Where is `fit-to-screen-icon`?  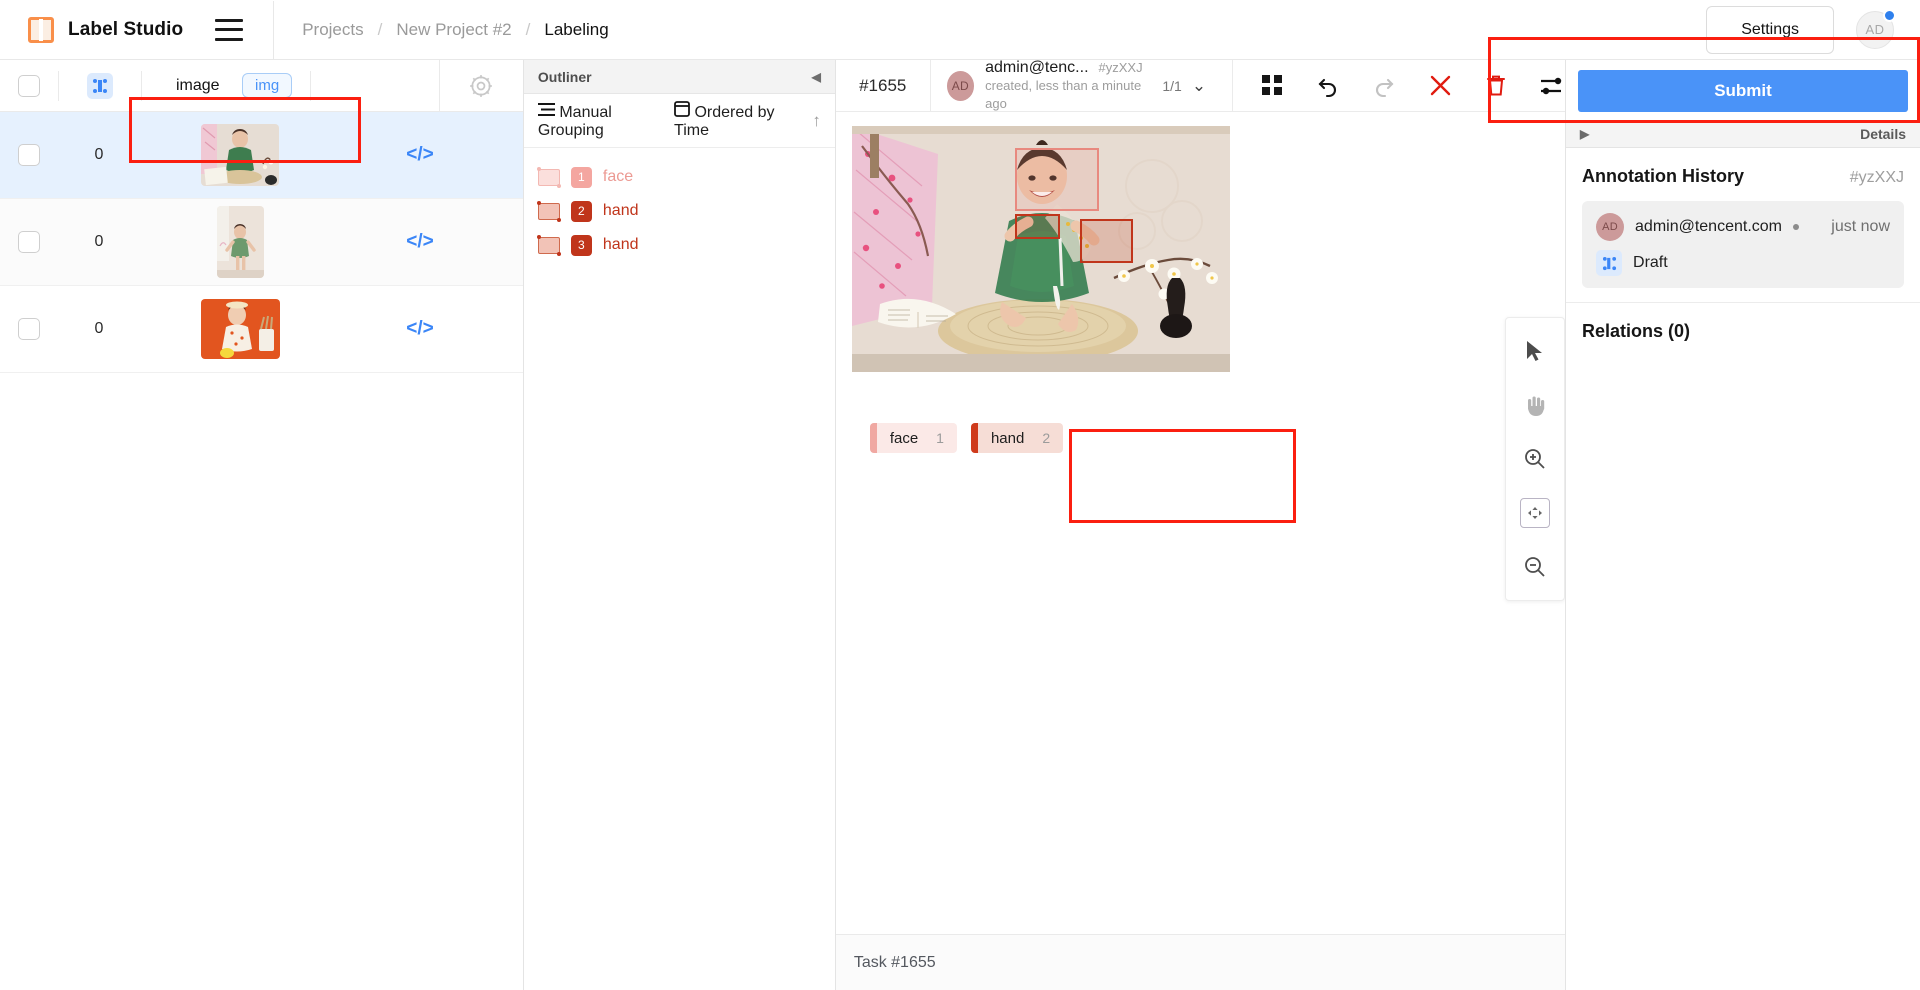 fit-to-screen-icon is located at coordinates (1535, 513).